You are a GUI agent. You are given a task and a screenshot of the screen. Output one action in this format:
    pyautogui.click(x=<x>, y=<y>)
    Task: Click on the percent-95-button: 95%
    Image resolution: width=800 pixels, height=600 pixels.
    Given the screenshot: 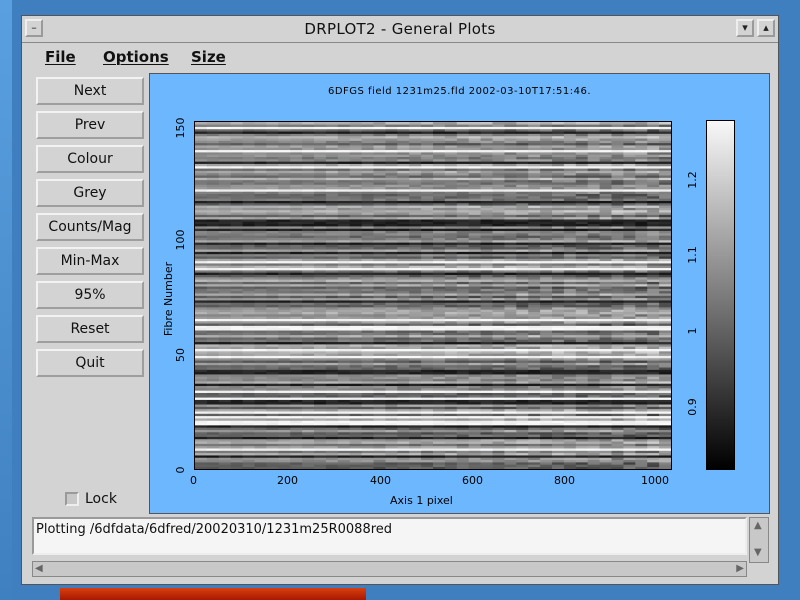 What is the action you would take?
    pyautogui.click(x=90, y=295)
    